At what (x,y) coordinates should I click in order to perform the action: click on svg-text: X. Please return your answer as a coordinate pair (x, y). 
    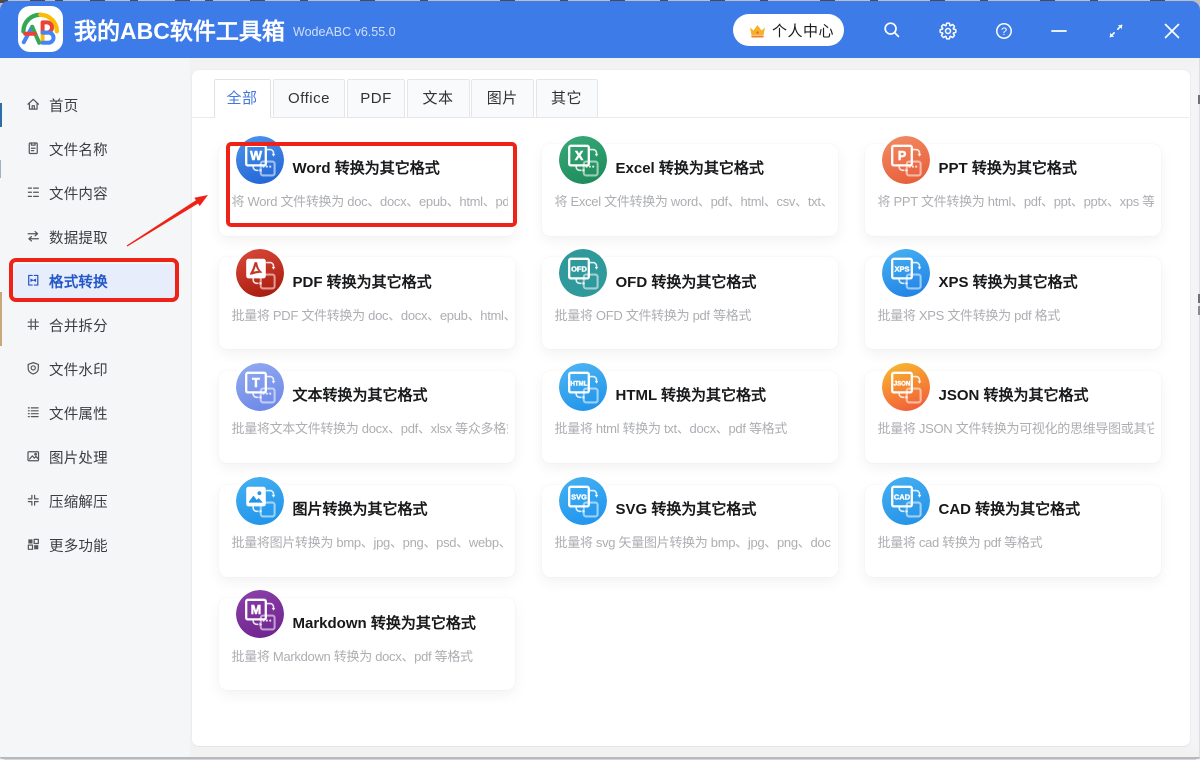
    Looking at the image, I should click on (578, 156).